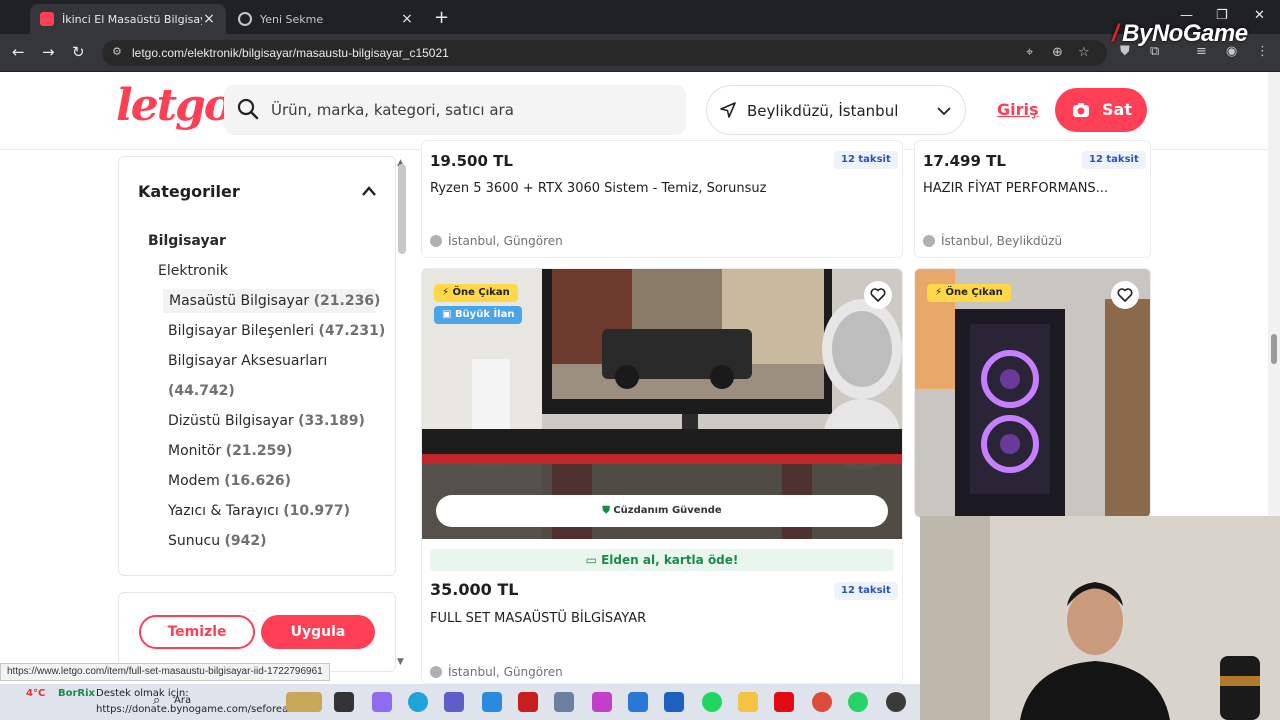 Image resolution: width=1280 pixels, height=720 pixels. I want to click on tab-title: Yeni Sekme, so click(292, 19).